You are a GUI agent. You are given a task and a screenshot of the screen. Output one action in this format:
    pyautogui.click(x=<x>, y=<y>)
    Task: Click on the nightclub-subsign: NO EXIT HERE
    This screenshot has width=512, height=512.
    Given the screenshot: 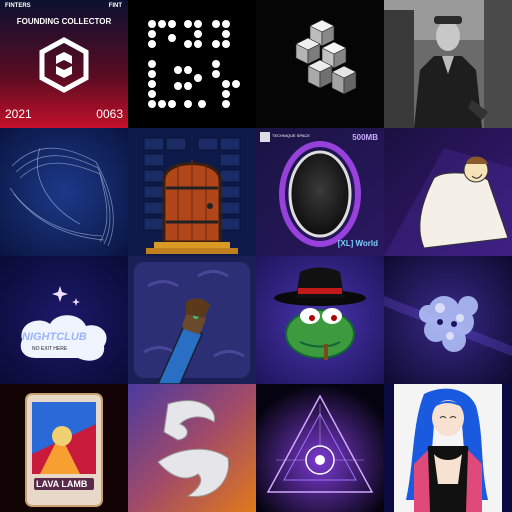 What is the action you would take?
    pyautogui.click(x=50, y=349)
    